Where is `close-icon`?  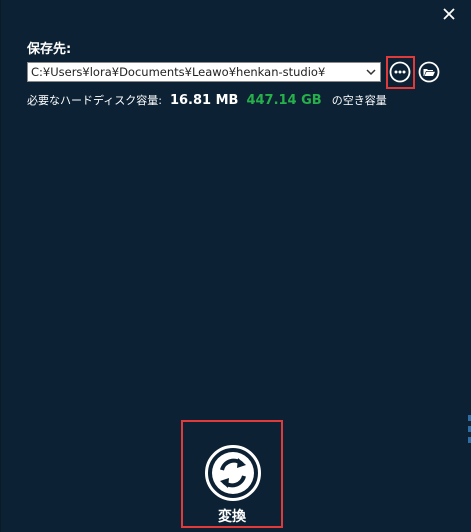
close-icon is located at coordinates (449, 14).